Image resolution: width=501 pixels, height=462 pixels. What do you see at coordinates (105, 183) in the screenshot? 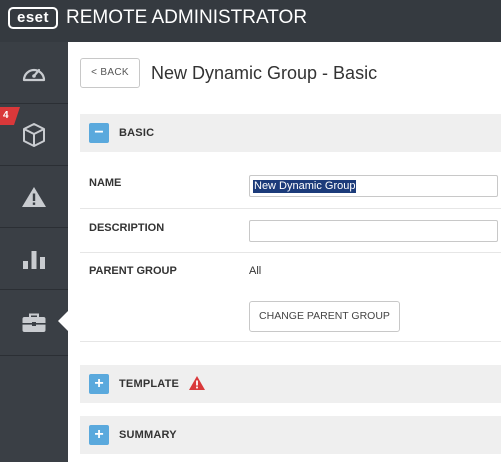
I see `name-label: NAME` at bounding box center [105, 183].